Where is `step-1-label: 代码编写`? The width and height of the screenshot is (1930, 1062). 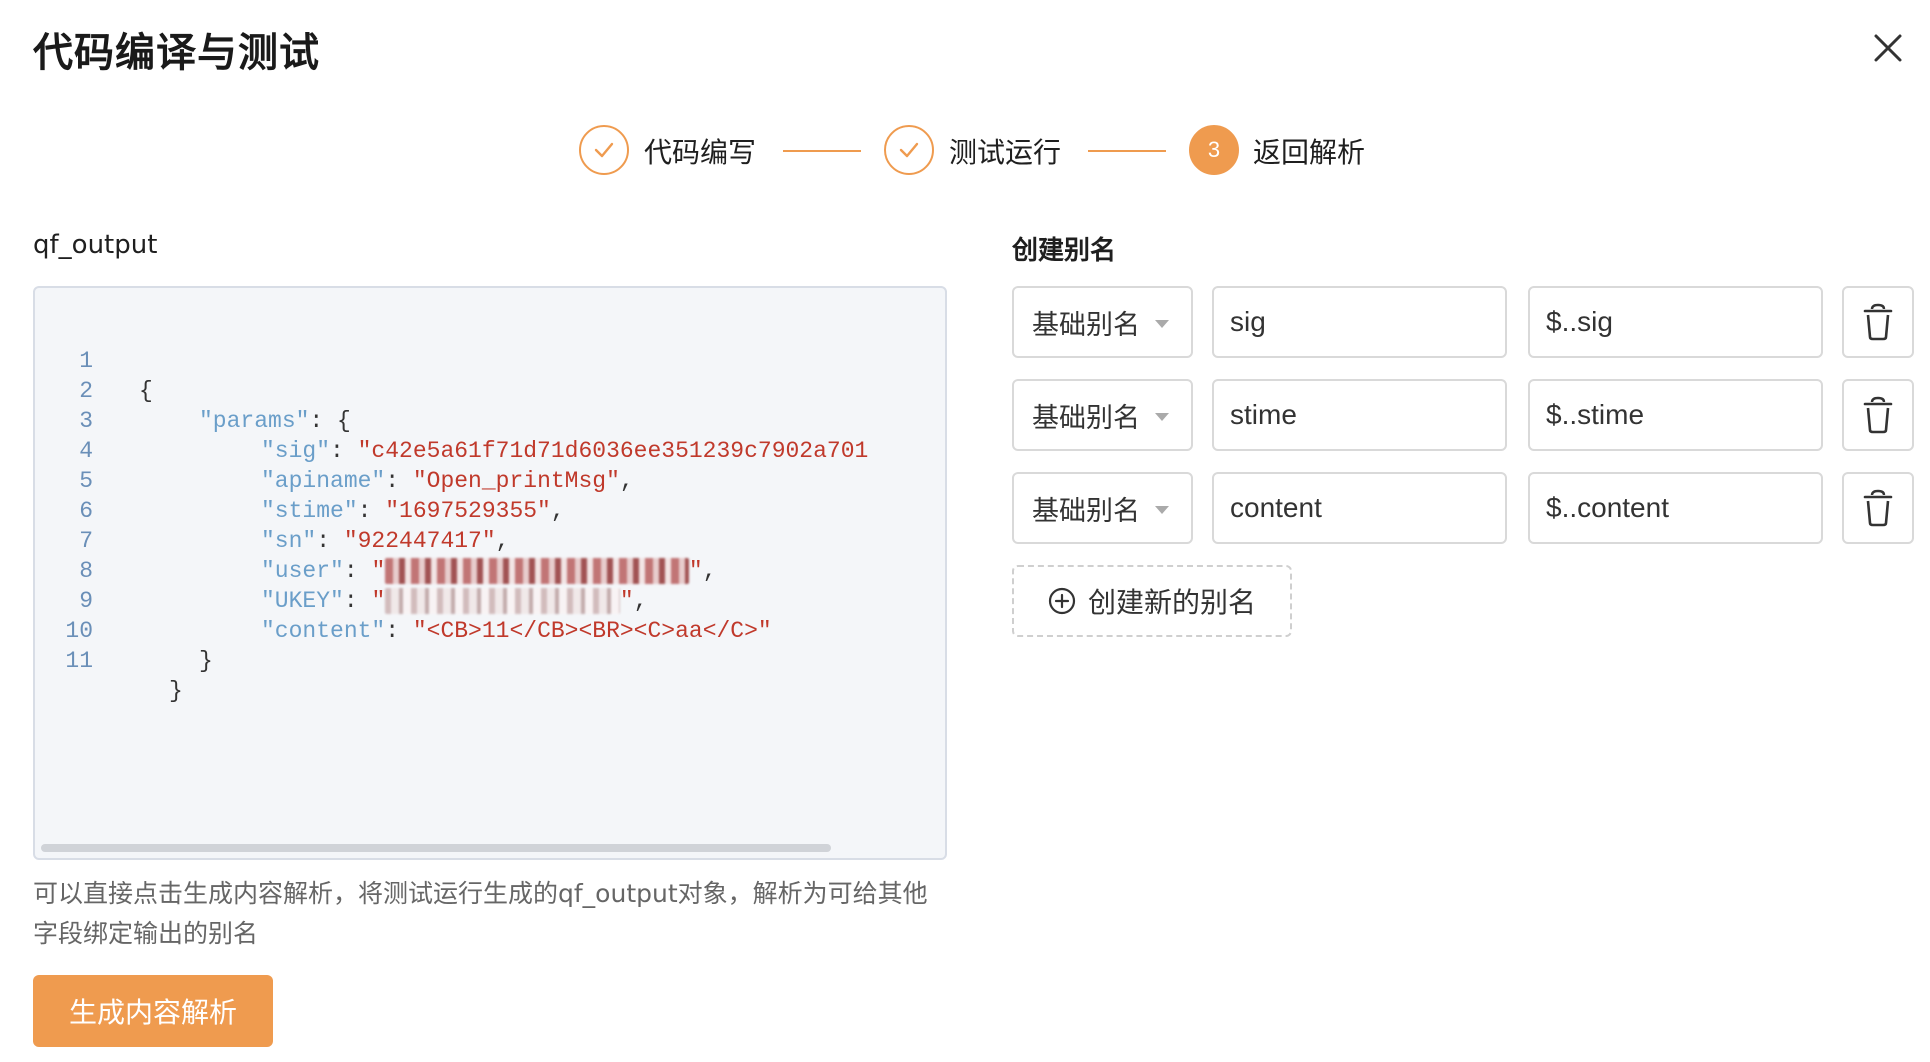 step-1-label: 代码编写 is located at coordinates (700, 152).